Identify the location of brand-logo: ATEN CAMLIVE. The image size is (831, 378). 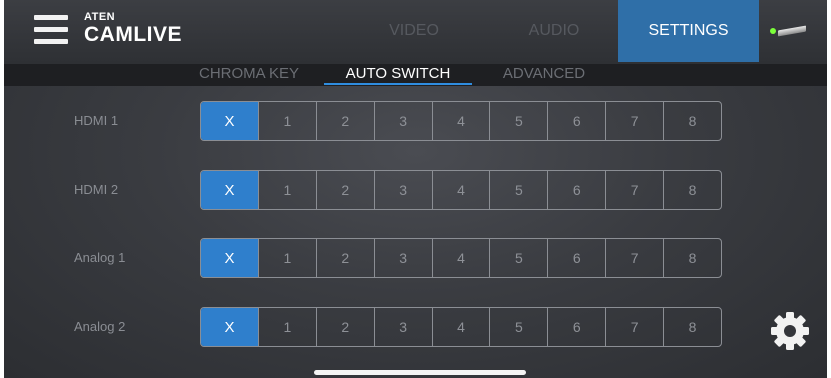
(133, 29).